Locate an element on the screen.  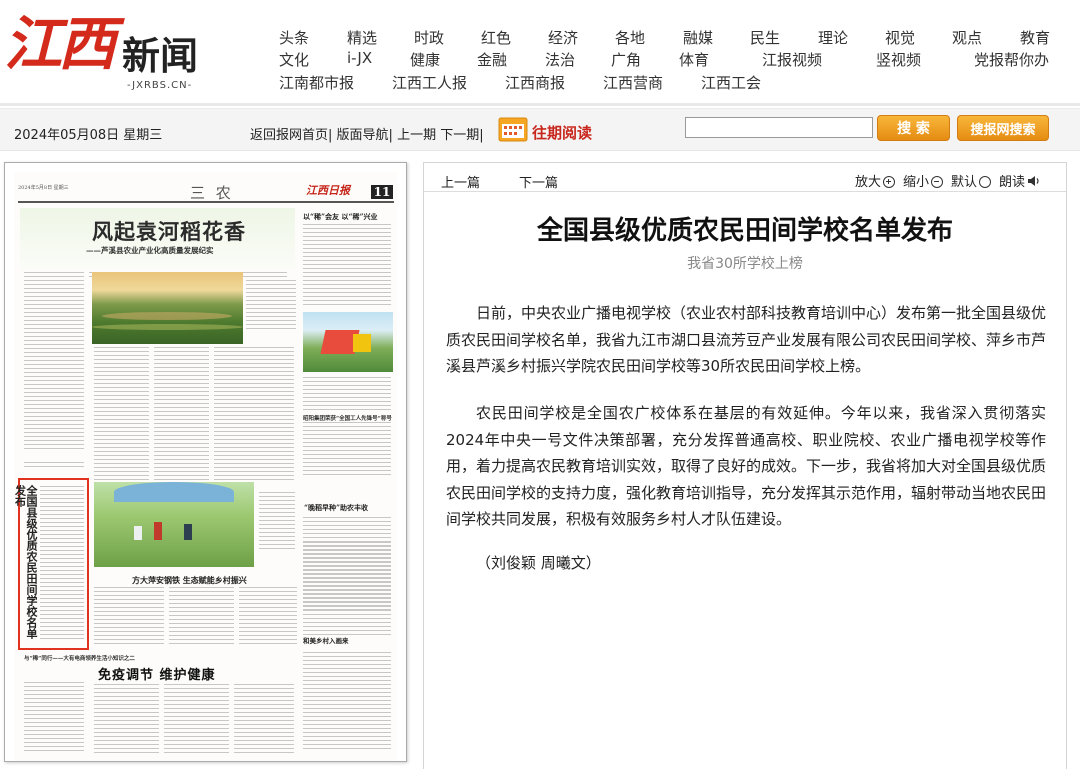
site-search-button-label: 搜报网搜索 is located at coordinates (1003, 130).